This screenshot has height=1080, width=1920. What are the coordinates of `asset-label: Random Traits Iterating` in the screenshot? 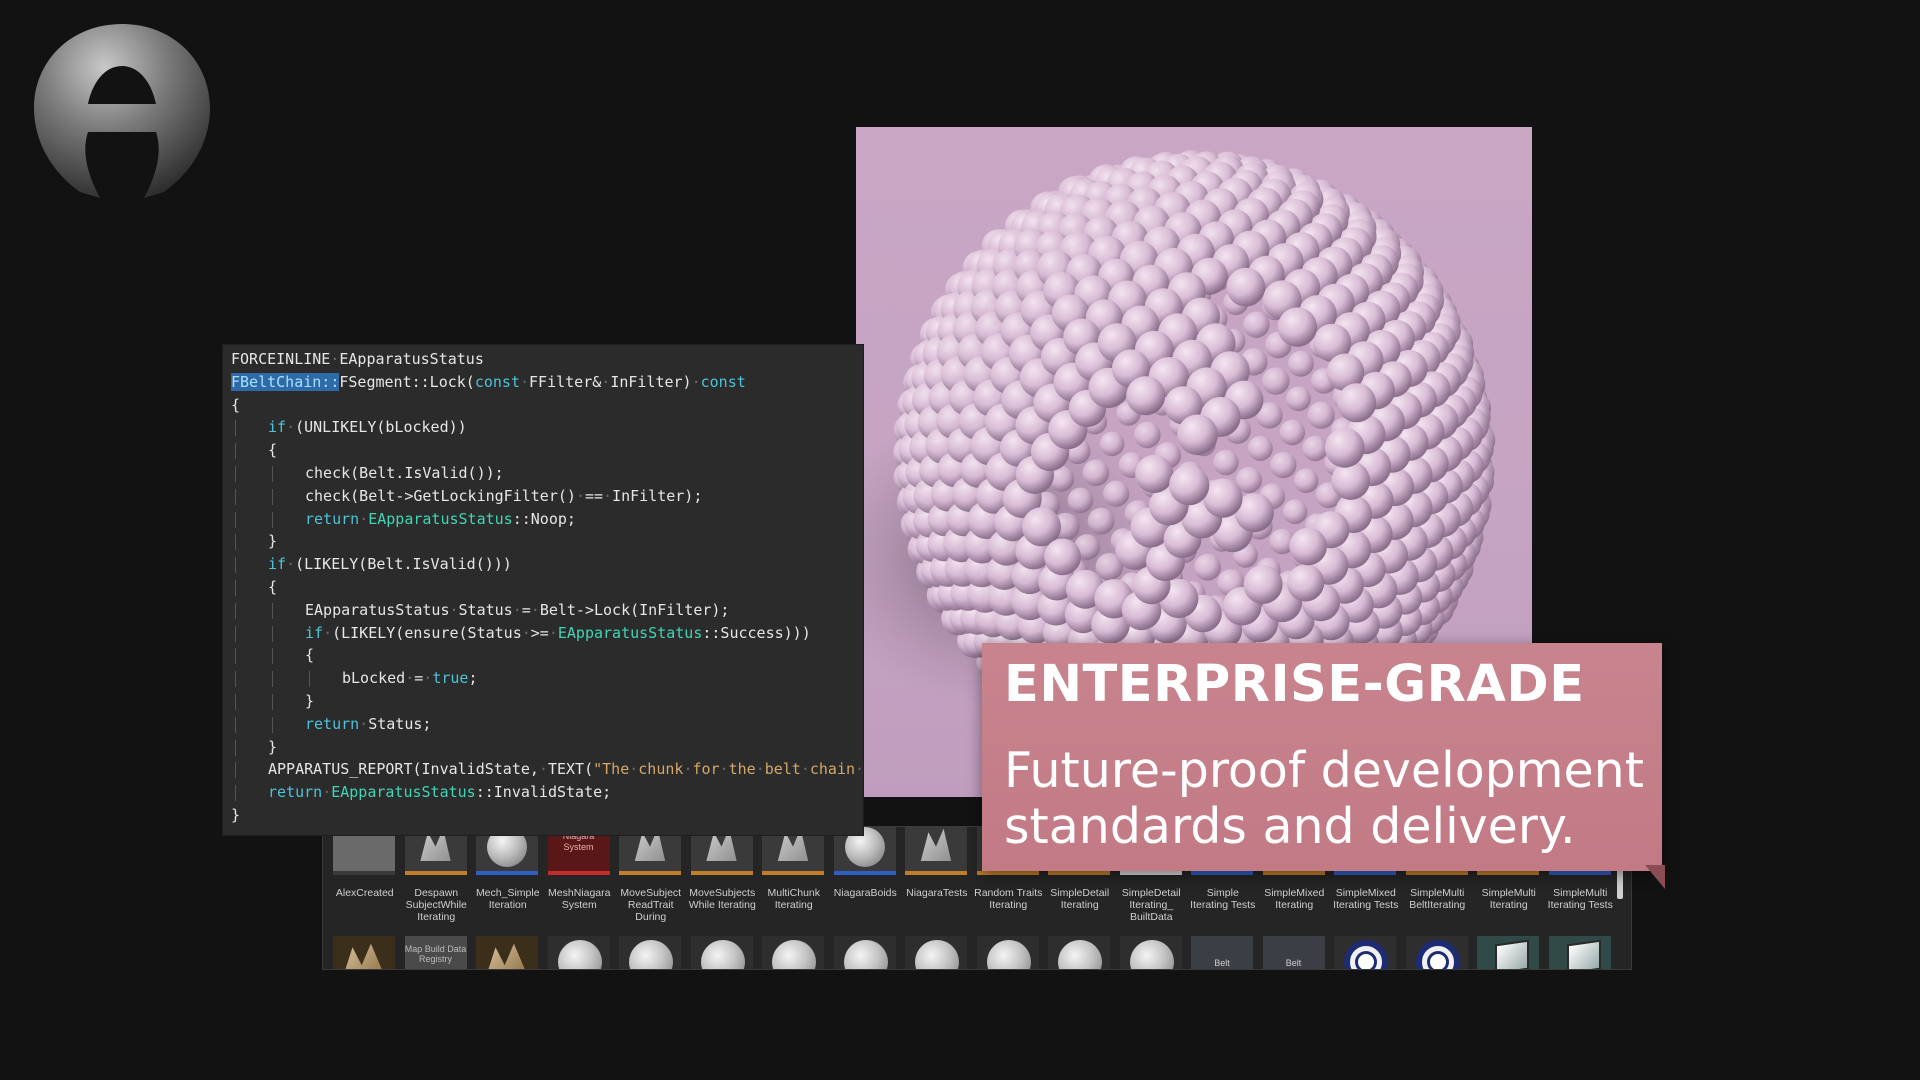 It's located at (1008, 899).